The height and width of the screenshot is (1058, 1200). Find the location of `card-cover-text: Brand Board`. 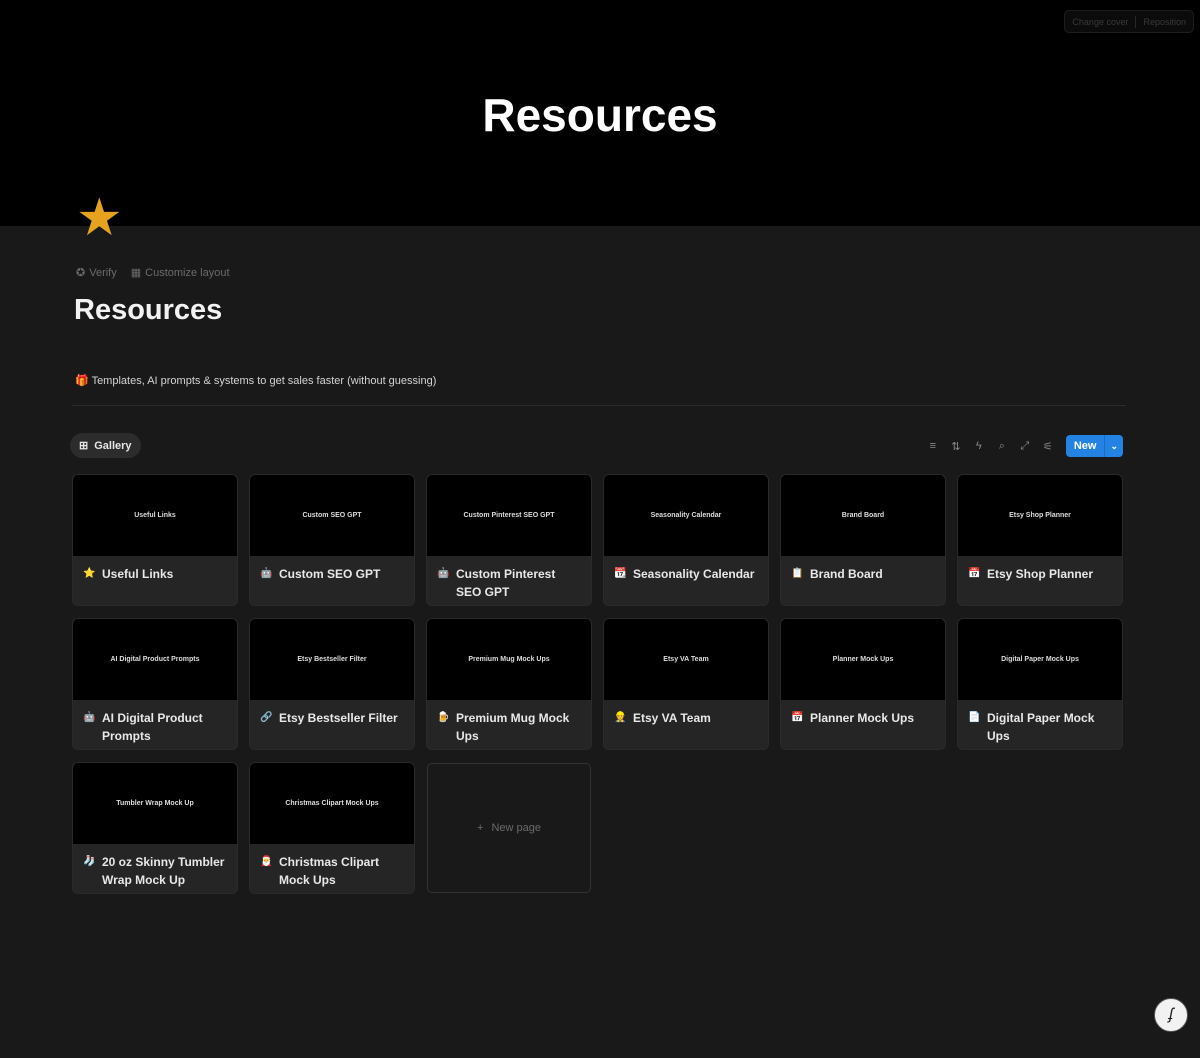

card-cover-text: Brand Board is located at coordinates (863, 515).